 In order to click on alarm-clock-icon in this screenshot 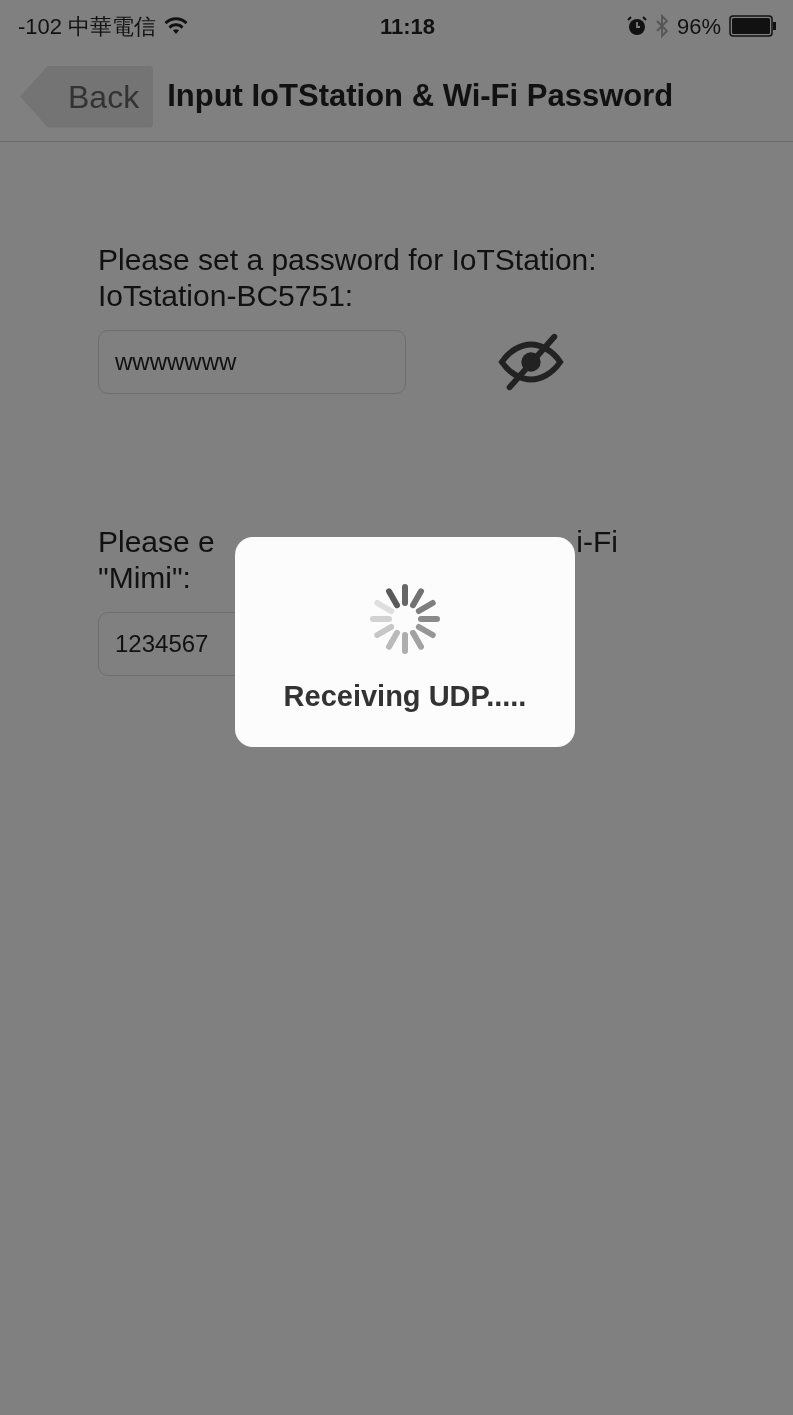, I will do `click(636, 26)`.